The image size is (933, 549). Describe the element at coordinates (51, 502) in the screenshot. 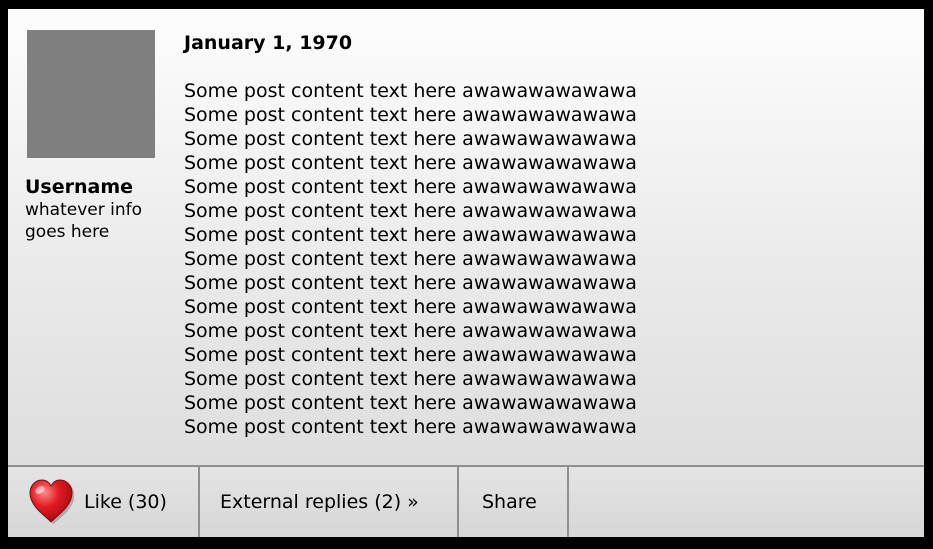

I see `heart-icon` at that location.